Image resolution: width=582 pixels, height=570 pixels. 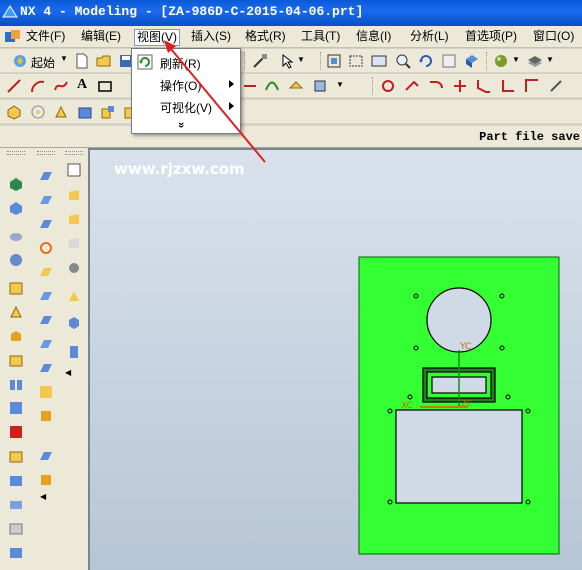 What do you see at coordinates (550, 59) in the screenshot?
I see `layer-dropdown-icon: ▼` at bounding box center [550, 59].